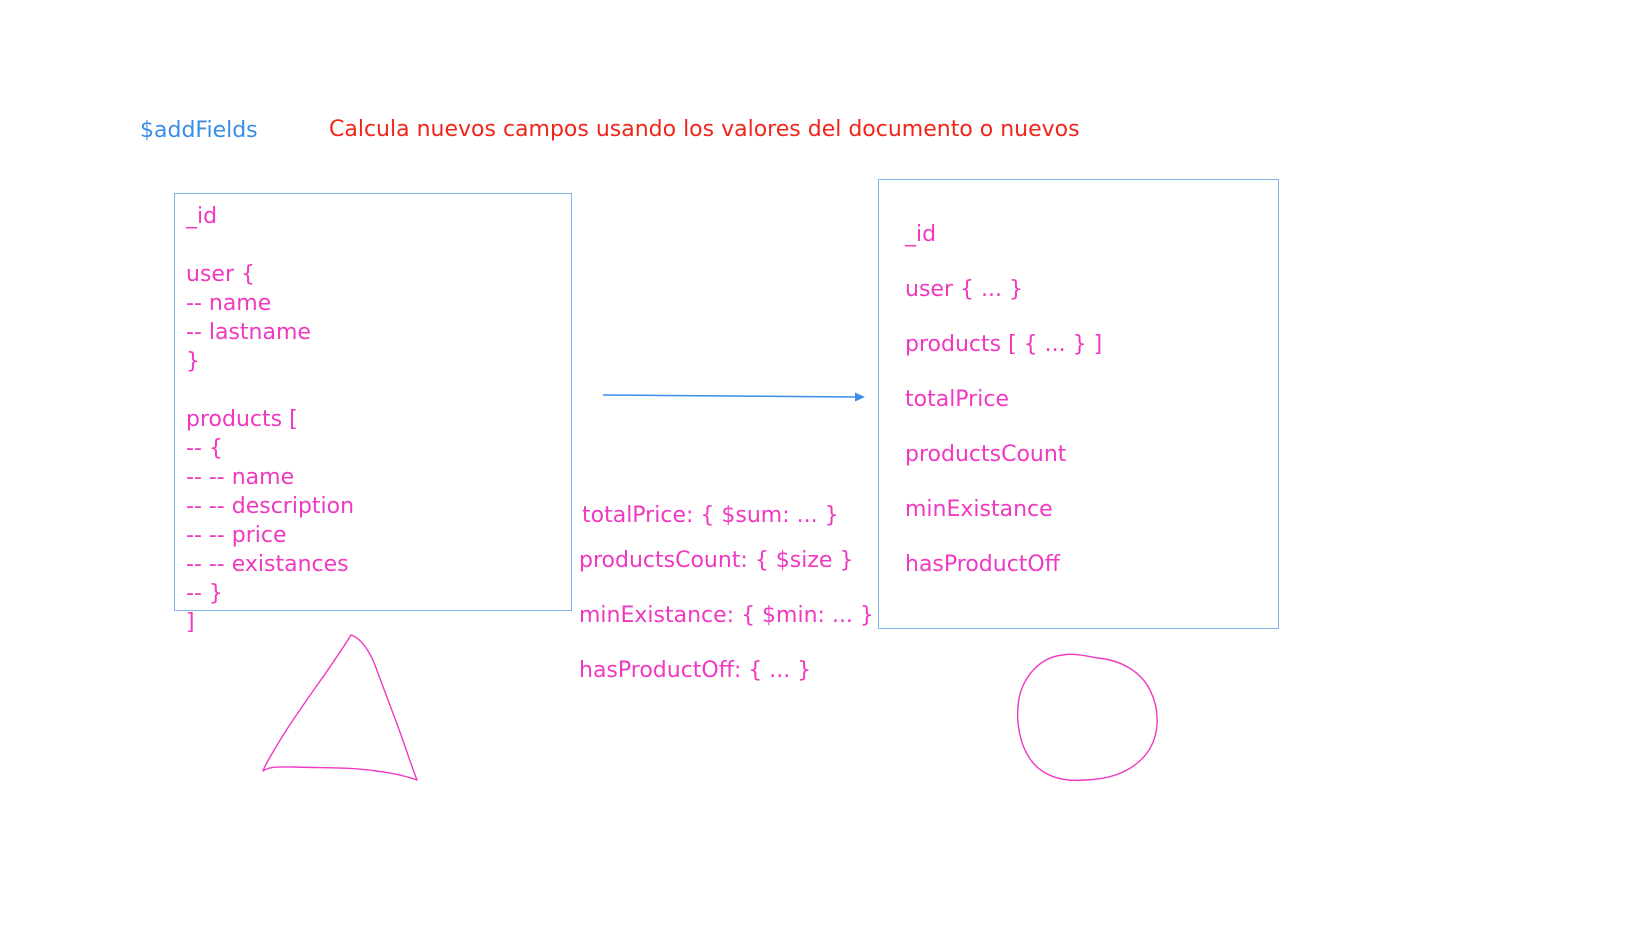 The width and height of the screenshot is (1648, 927). Describe the element at coordinates (733, 397) in the screenshot. I see `arrow-right-icon` at that location.